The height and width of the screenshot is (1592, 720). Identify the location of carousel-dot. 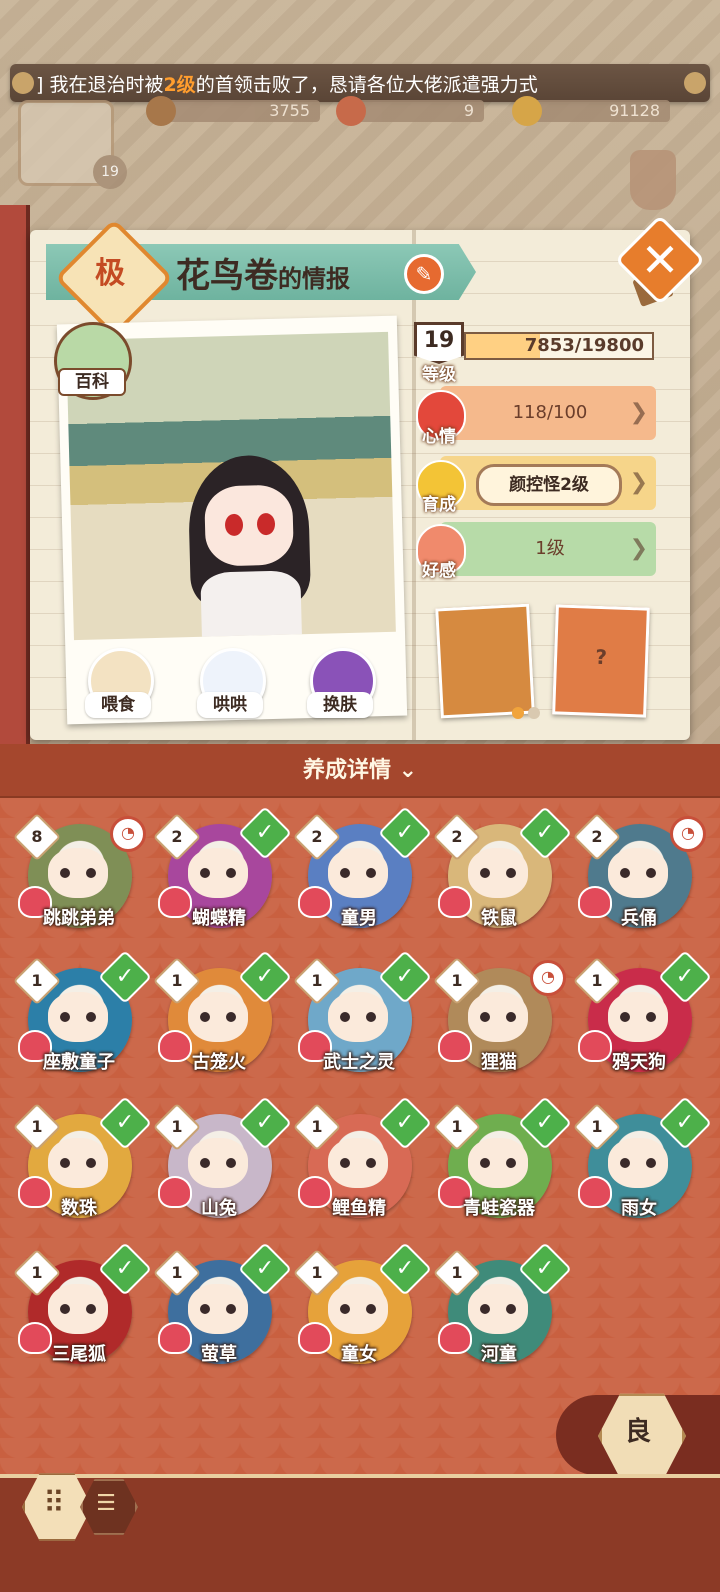
(534, 713).